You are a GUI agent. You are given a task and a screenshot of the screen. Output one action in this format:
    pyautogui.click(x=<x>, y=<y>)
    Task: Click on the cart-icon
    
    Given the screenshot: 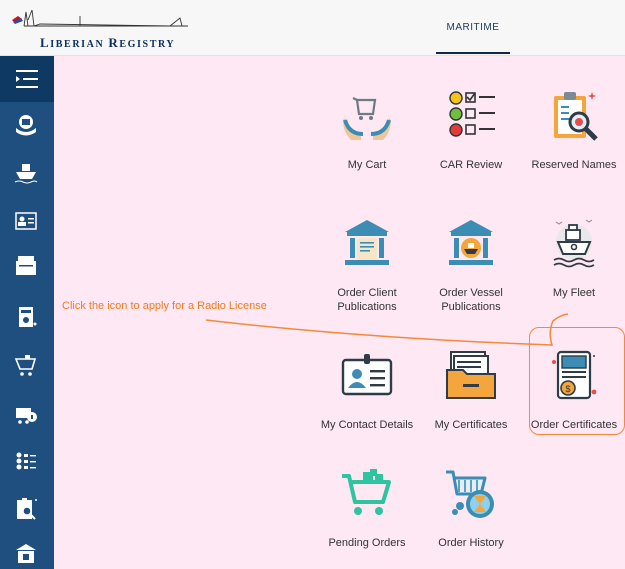 What is the action you would take?
    pyautogui.click(x=26, y=366)
    